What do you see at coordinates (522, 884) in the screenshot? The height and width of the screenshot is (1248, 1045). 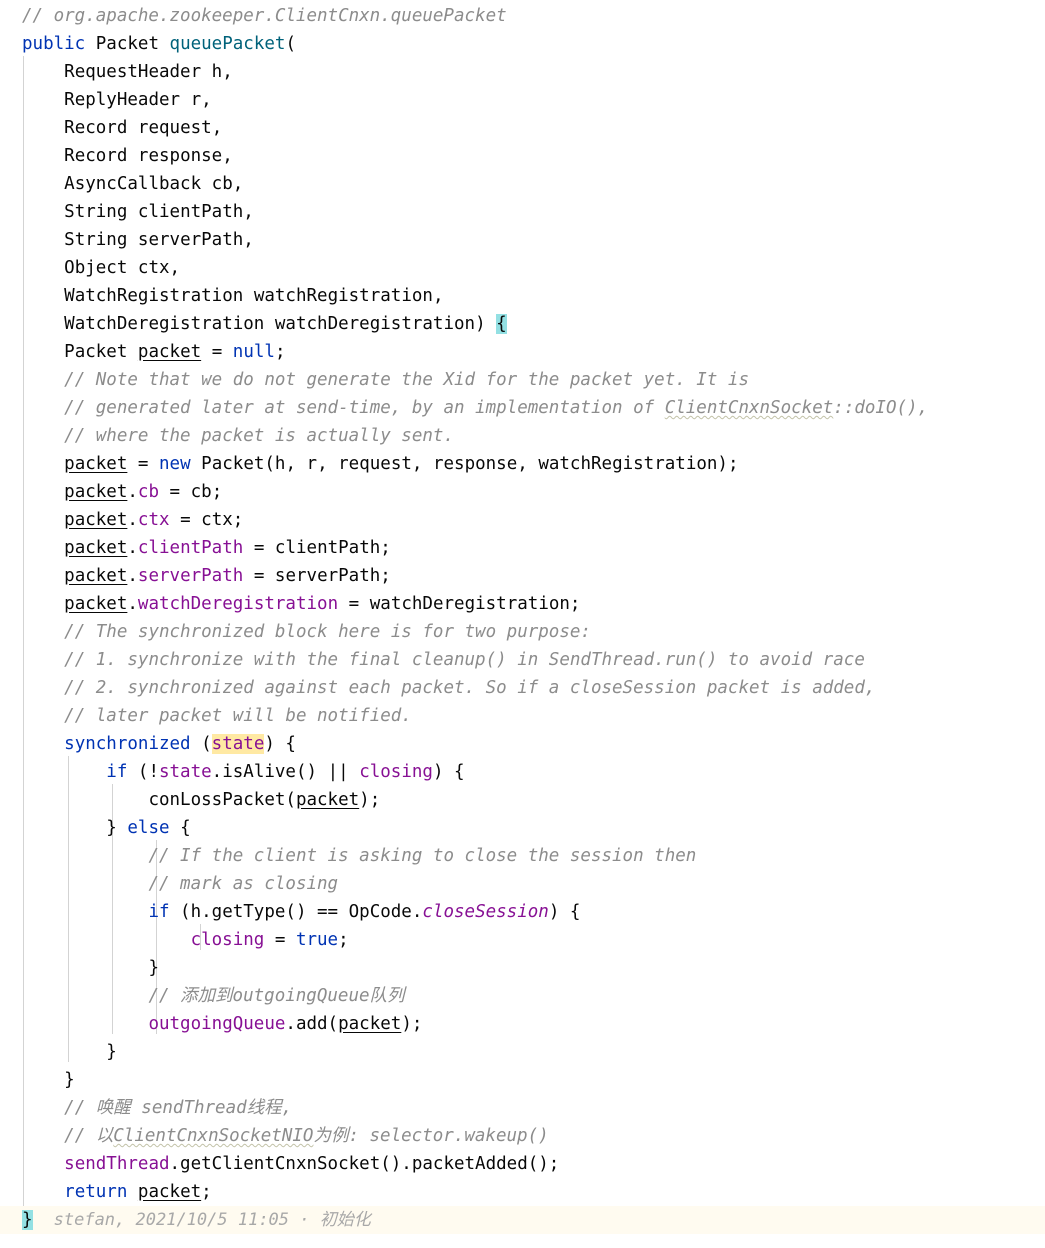 I see `code-line-comment: // mark as closing` at bounding box center [522, 884].